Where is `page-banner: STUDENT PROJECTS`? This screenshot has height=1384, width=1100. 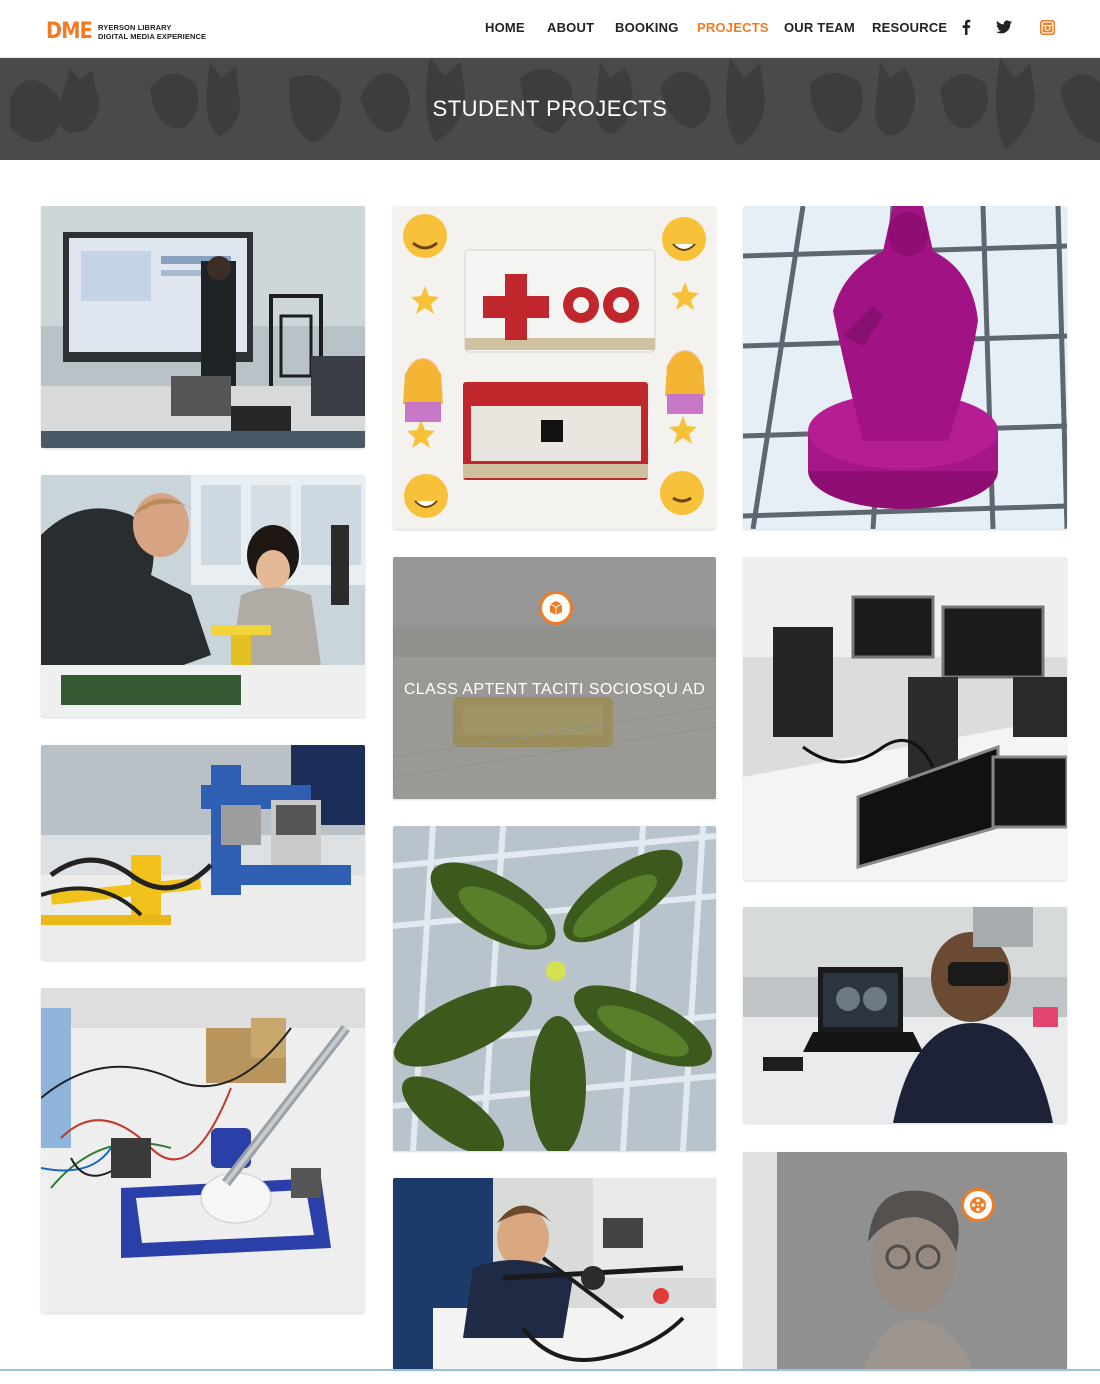
page-banner: STUDENT PROJECTS is located at coordinates (550, 109).